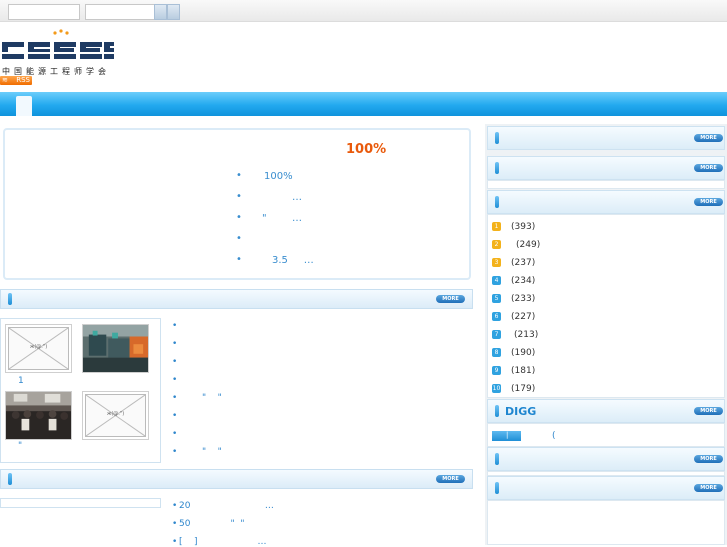 This screenshot has width=727, height=547. What do you see at coordinates (23, 80) in the screenshot?
I see `rss-label: RSS` at bounding box center [23, 80].